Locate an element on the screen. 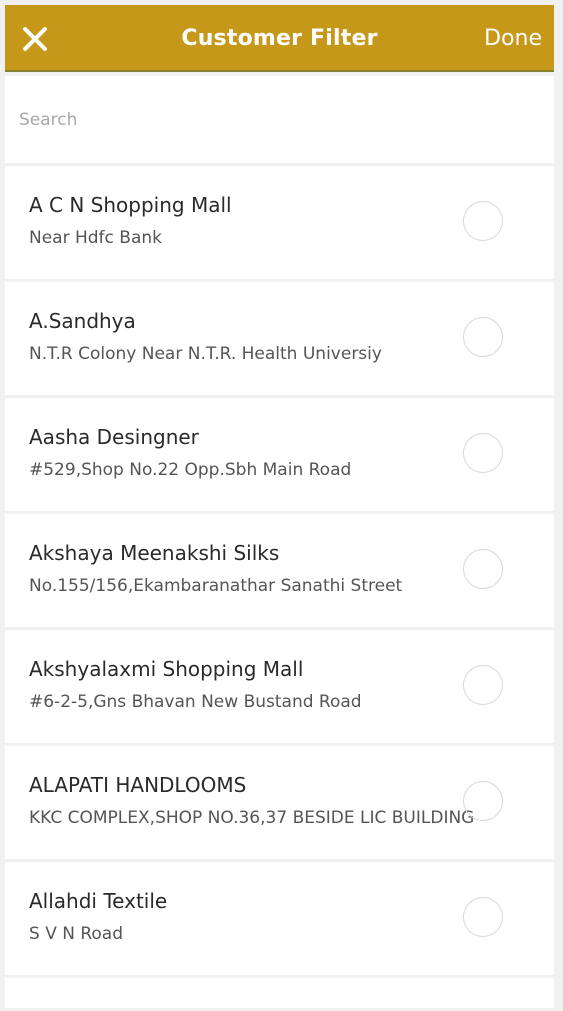 The width and height of the screenshot is (563, 1011). header-bar: Customer Filter Done is located at coordinates (279, 38).